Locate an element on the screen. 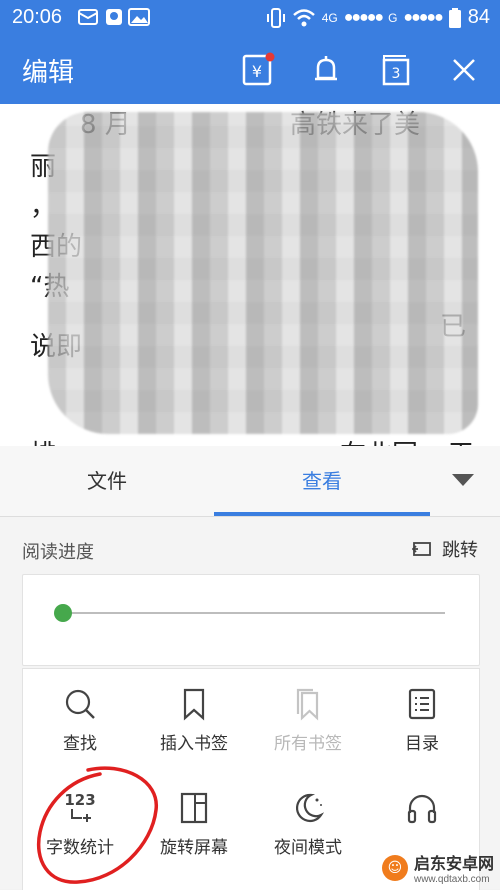 This screenshot has width=500, height=890. word-count-button: 123 字数统计 is located at coordinates (80, 823).